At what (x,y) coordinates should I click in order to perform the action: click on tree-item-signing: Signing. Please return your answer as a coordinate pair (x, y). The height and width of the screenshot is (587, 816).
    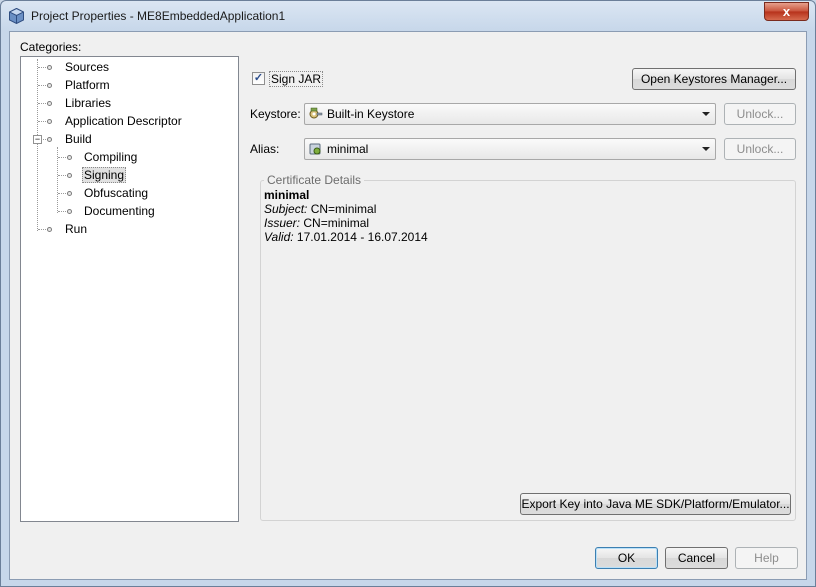
    Looking at the image, I should click on (104, 175).